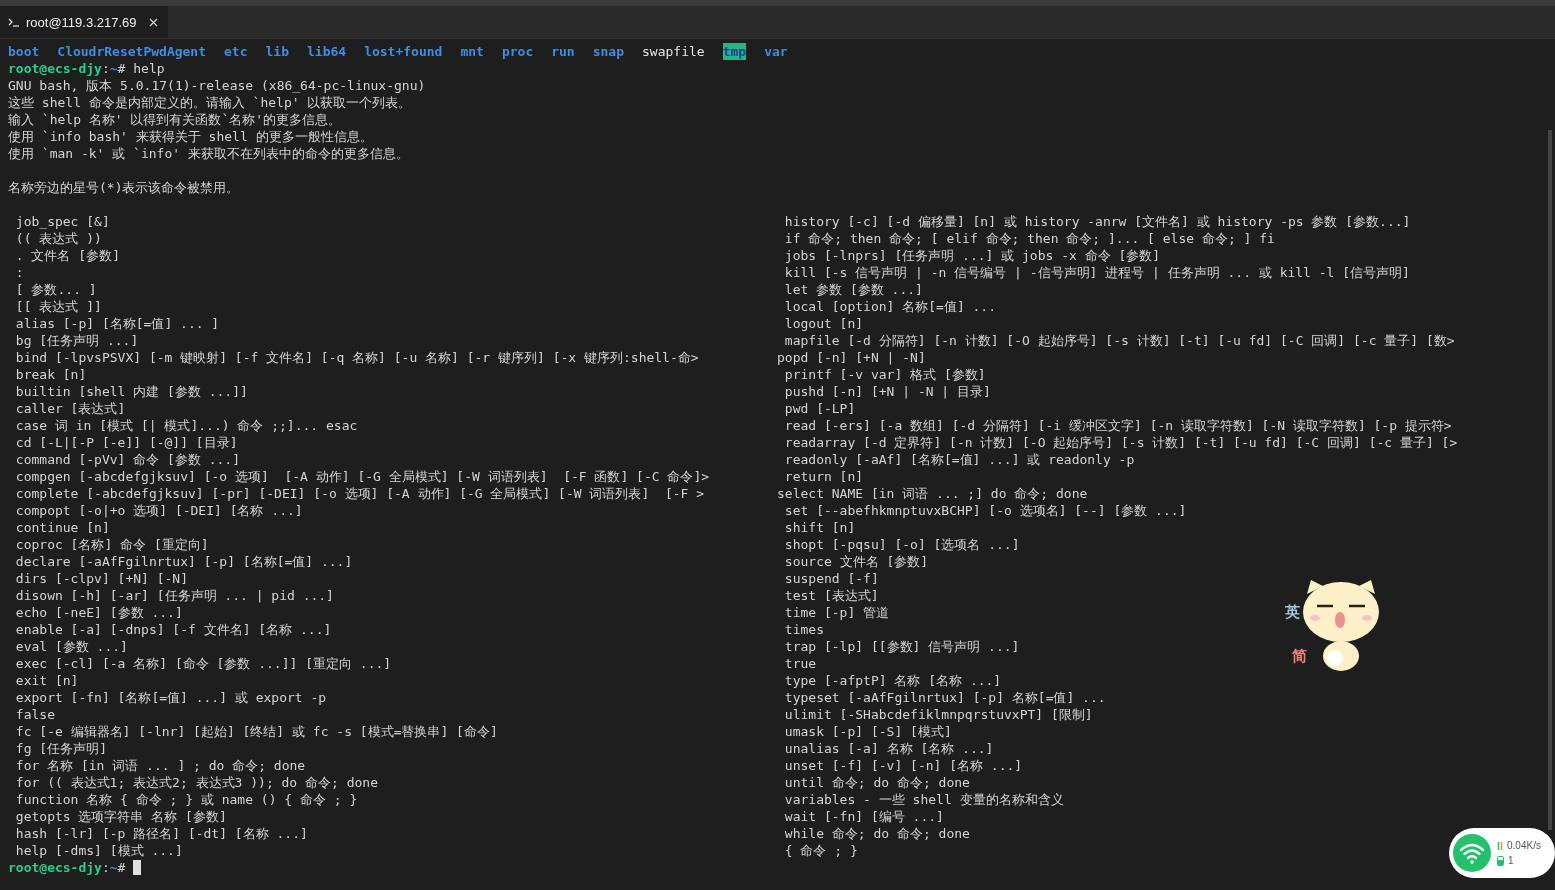  Describe the element at coordinates (403, 51) in the screenshot. I see `directory-entry: lost+found` at that location.